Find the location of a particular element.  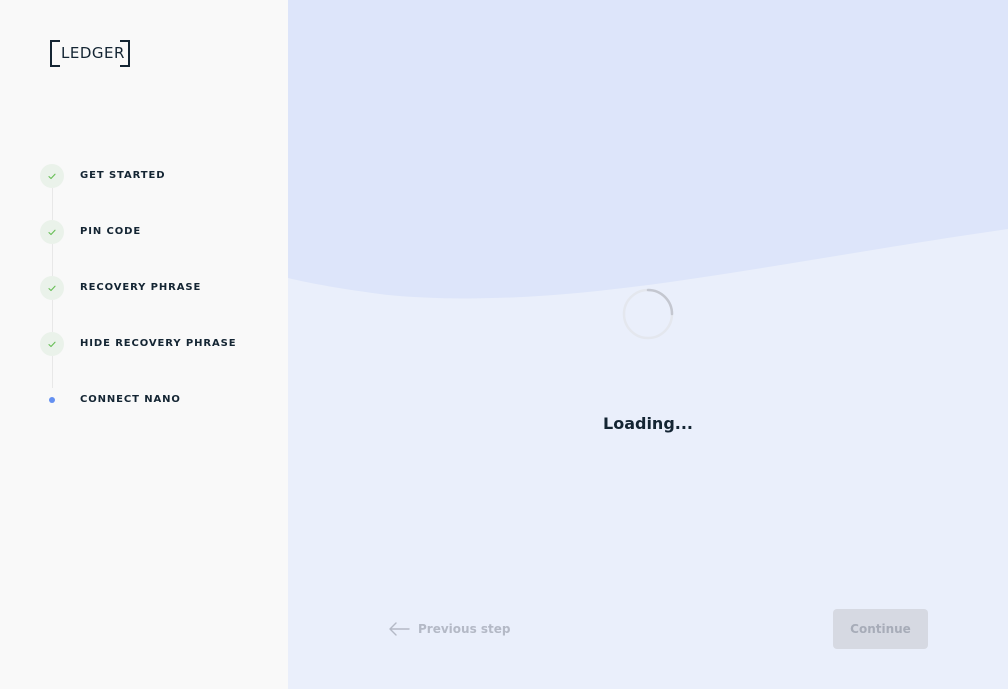

previous-step-label: Previous step is located at coordinates (464, 629).